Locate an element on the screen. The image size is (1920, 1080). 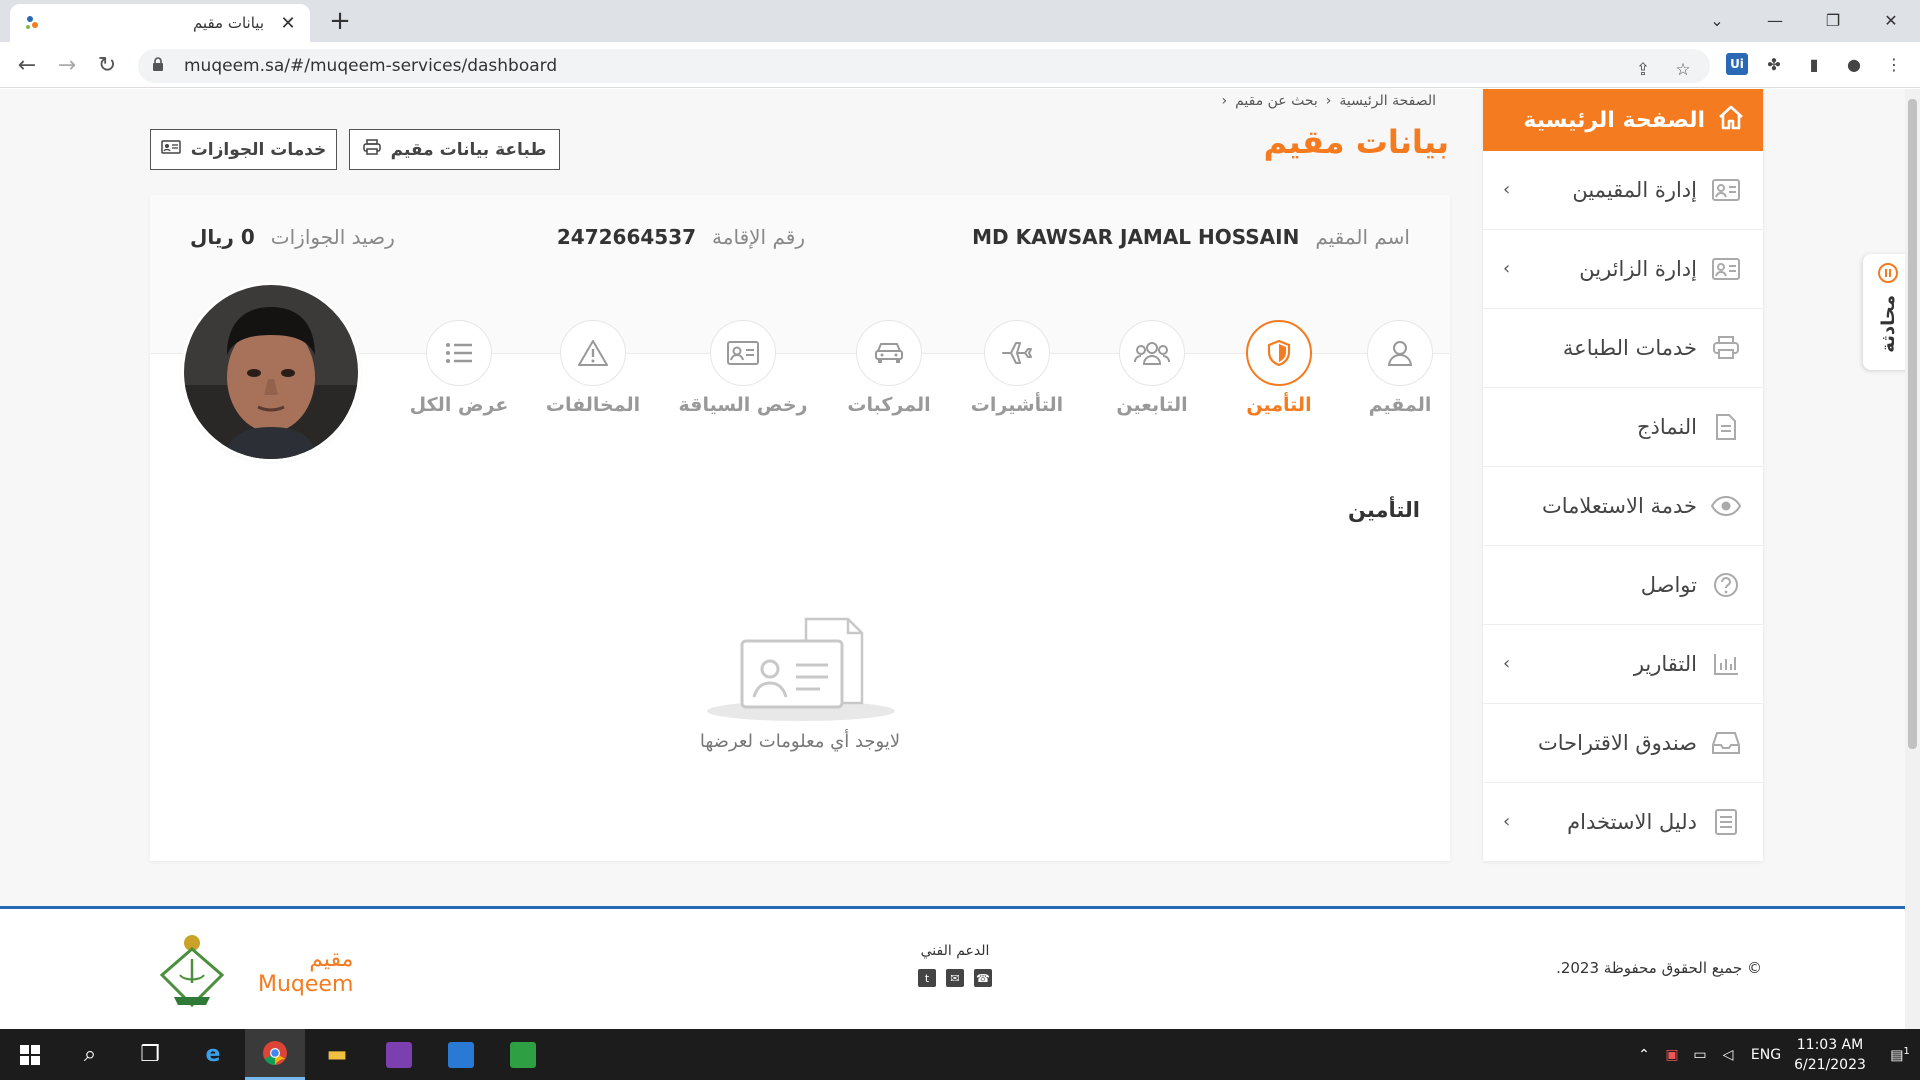
breadcrumb-home: الصفحة الرئيسية is located at coordinates (1387, 101).